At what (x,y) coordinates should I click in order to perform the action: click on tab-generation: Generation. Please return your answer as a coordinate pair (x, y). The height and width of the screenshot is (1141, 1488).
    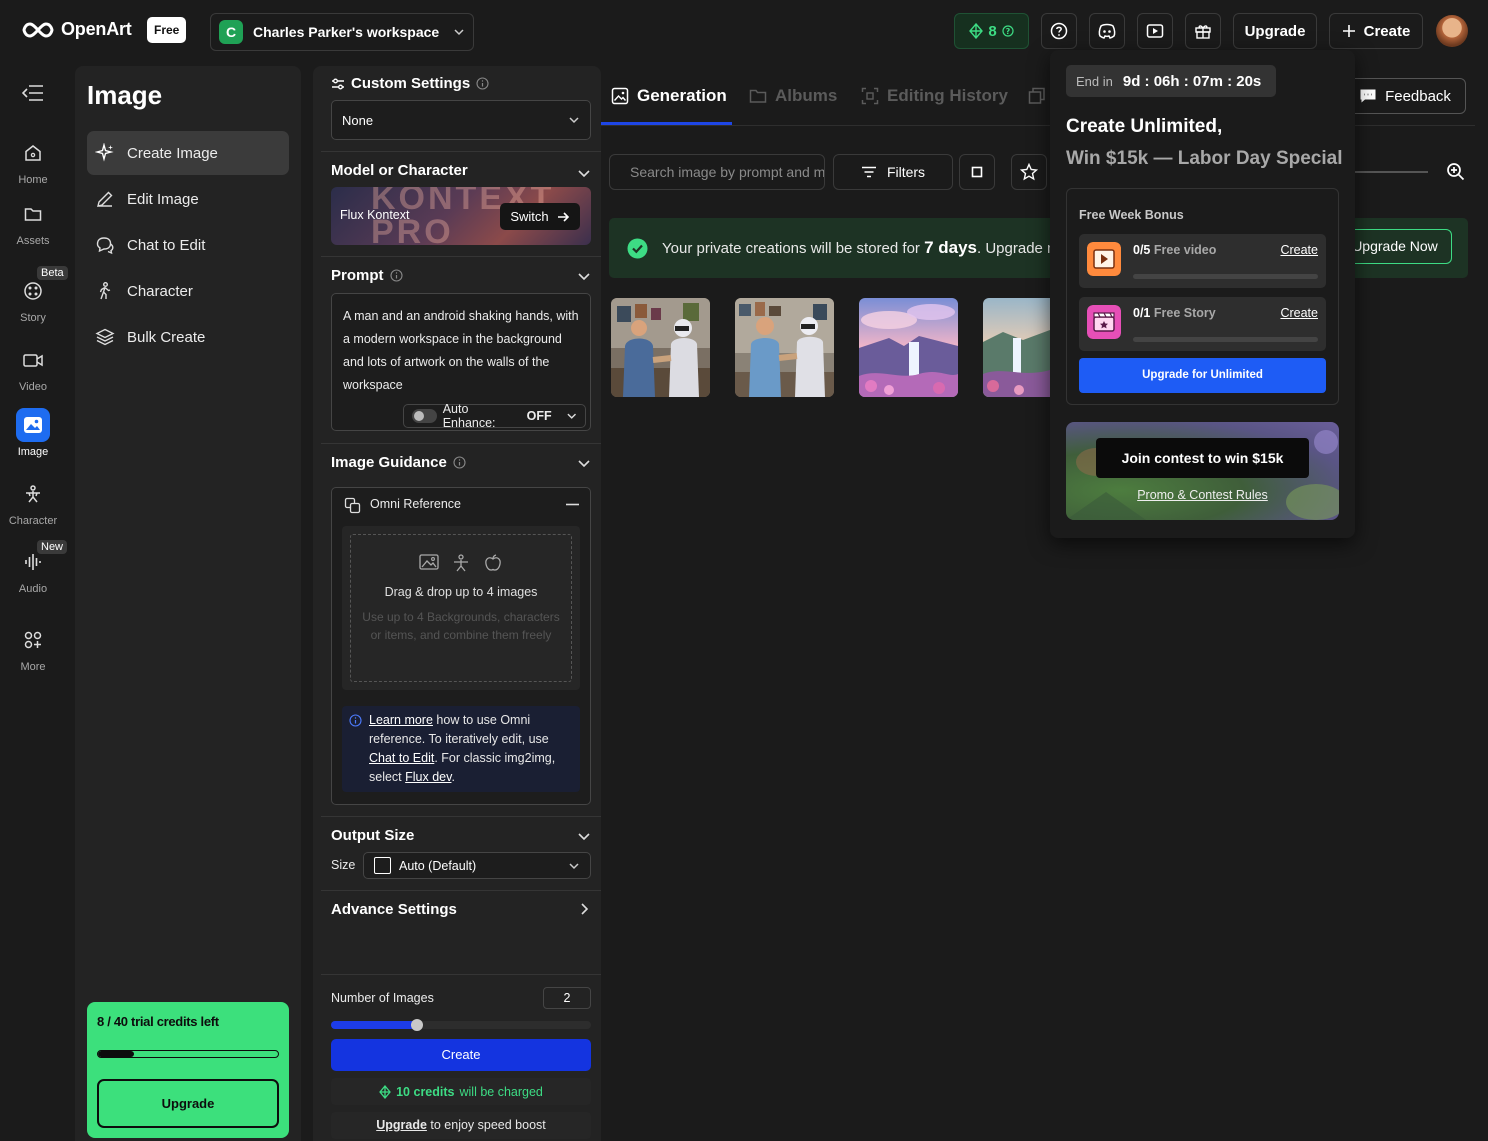
    Looking at the image, I should click on (669, 96).